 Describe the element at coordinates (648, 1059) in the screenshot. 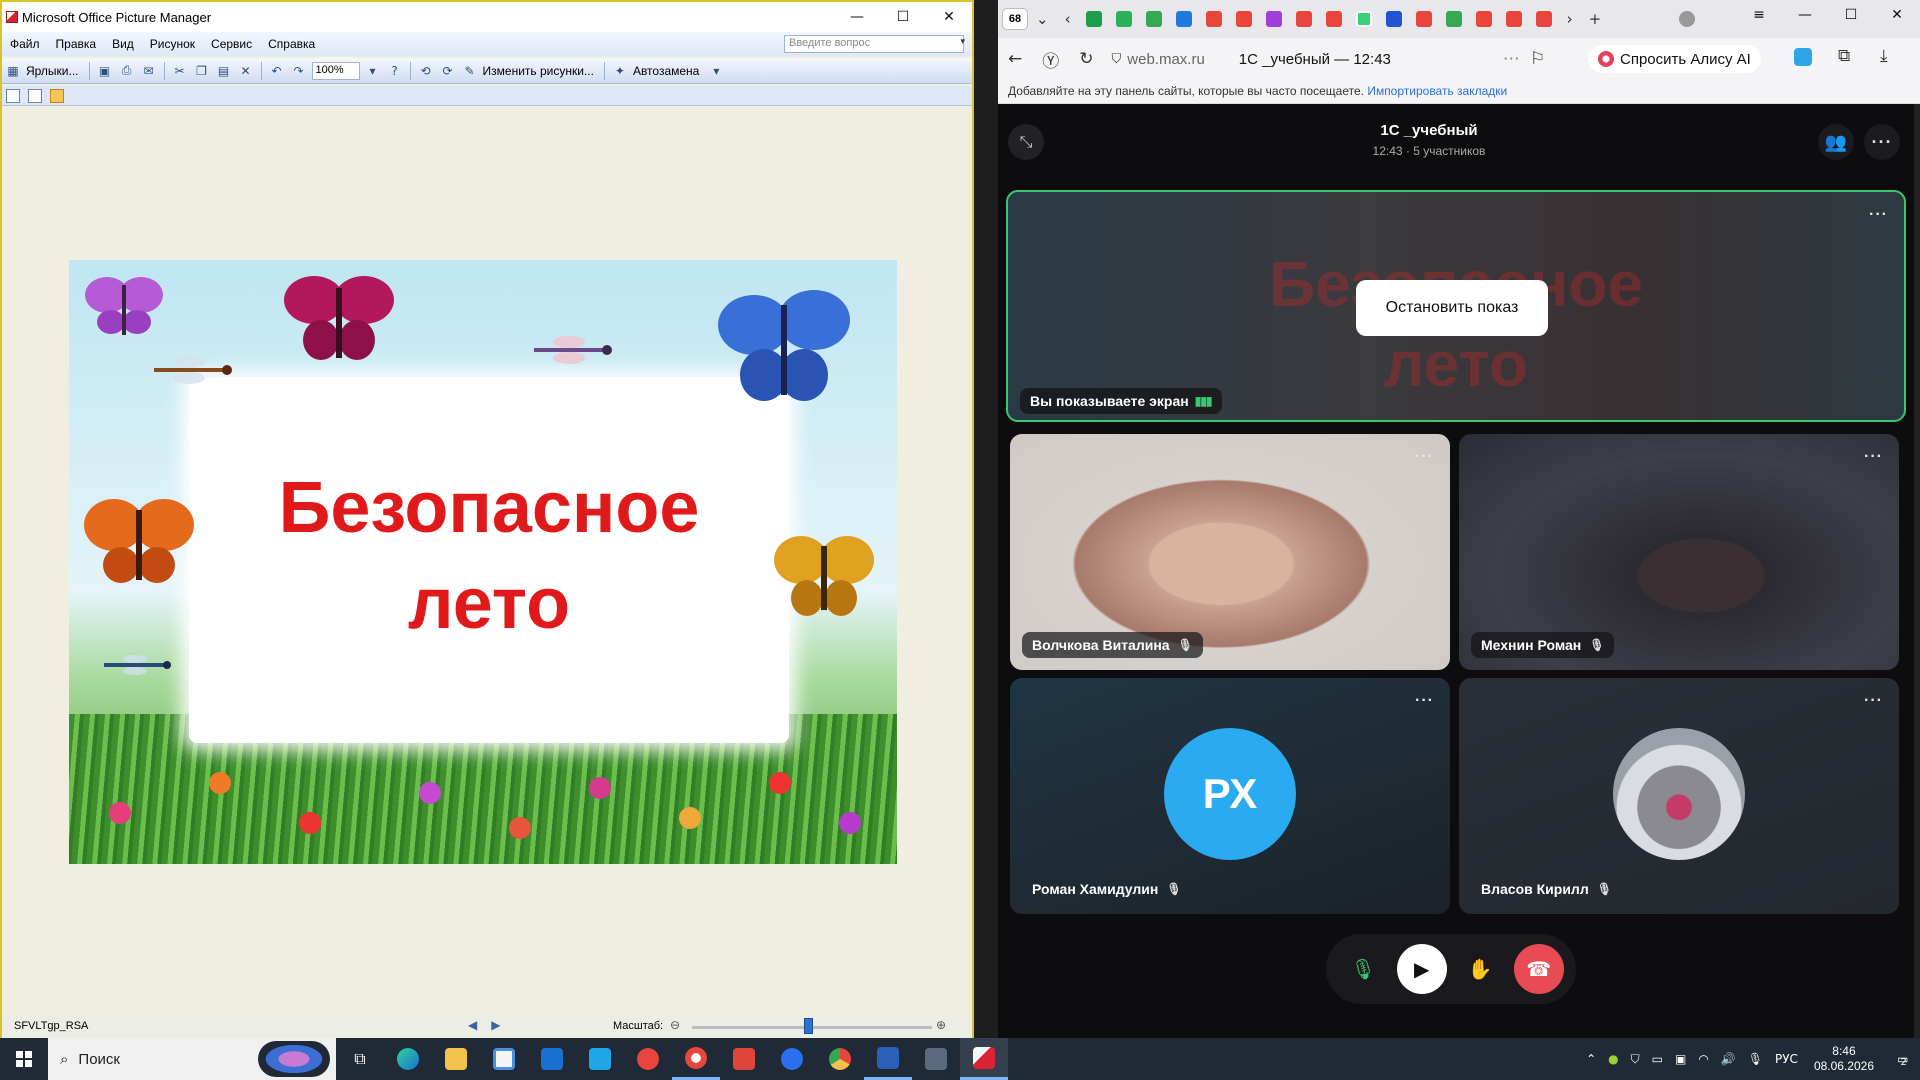

I see `taskbar-app-yandex` at that location.